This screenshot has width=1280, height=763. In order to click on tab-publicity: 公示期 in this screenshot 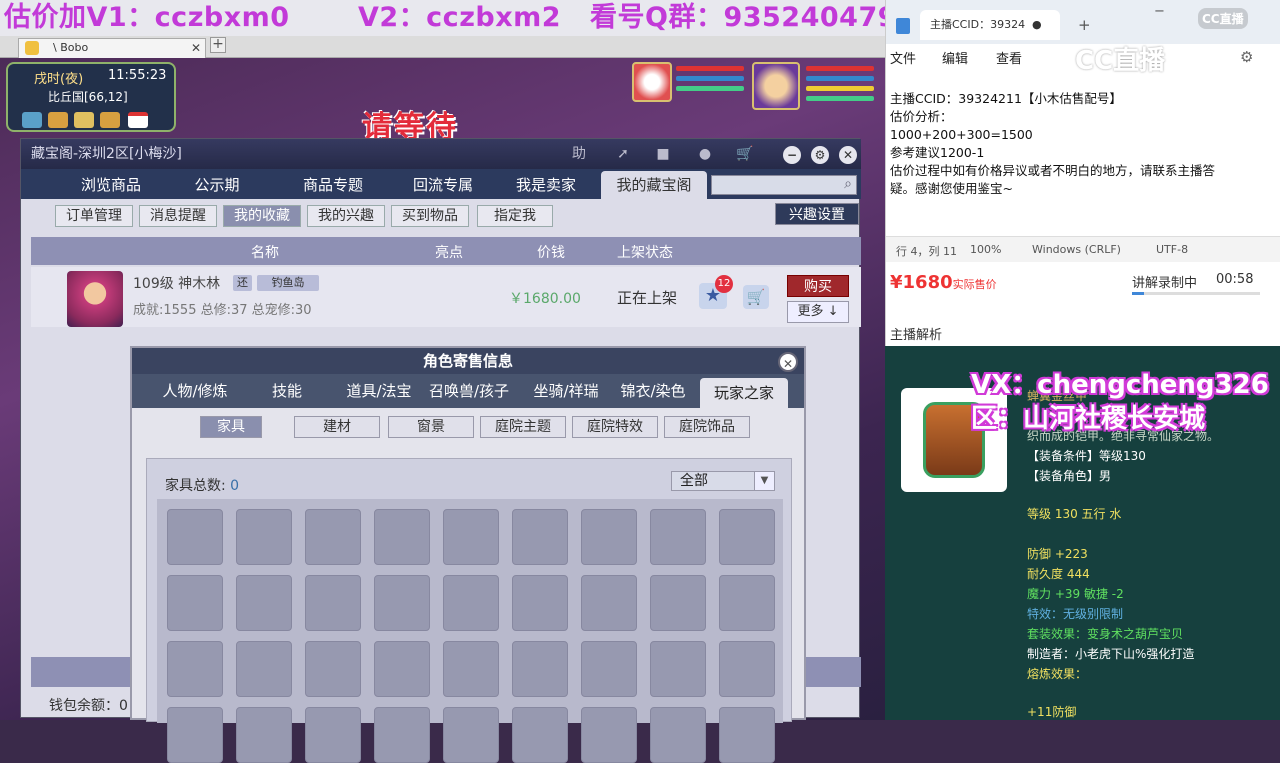, I will do `click(217, 185)`.